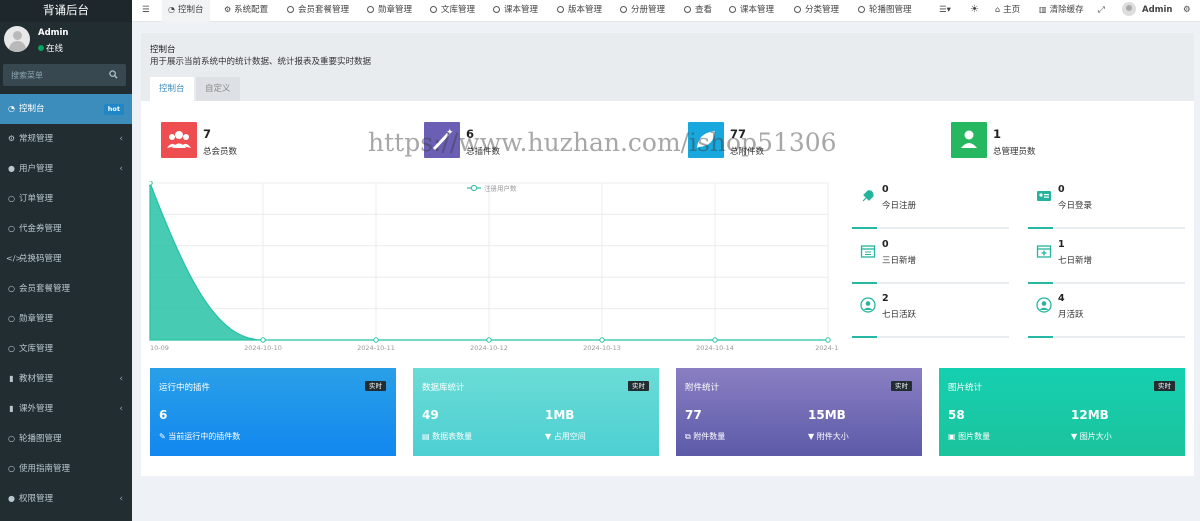  Describe the element at coordinates (41, 48) in the screenshot. I see `online-dot-icon` at that location.